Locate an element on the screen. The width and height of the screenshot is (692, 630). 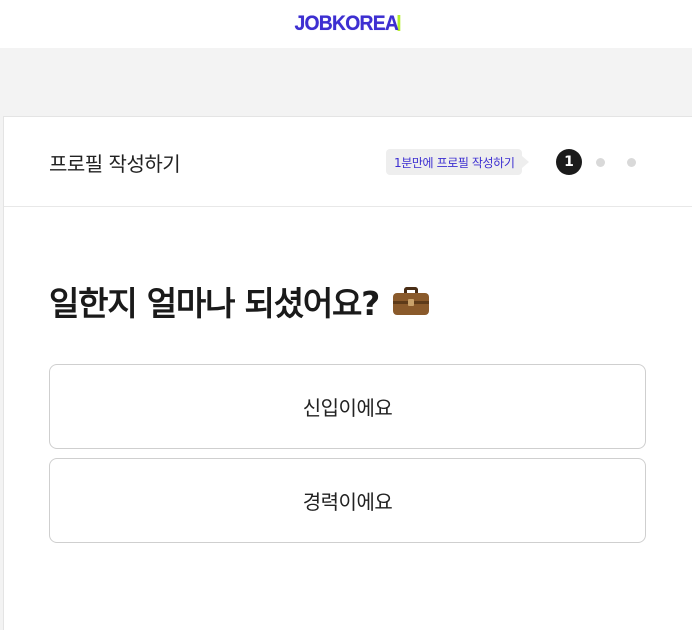
step-indicator-1: 1 is located at coordinates (569, 162).